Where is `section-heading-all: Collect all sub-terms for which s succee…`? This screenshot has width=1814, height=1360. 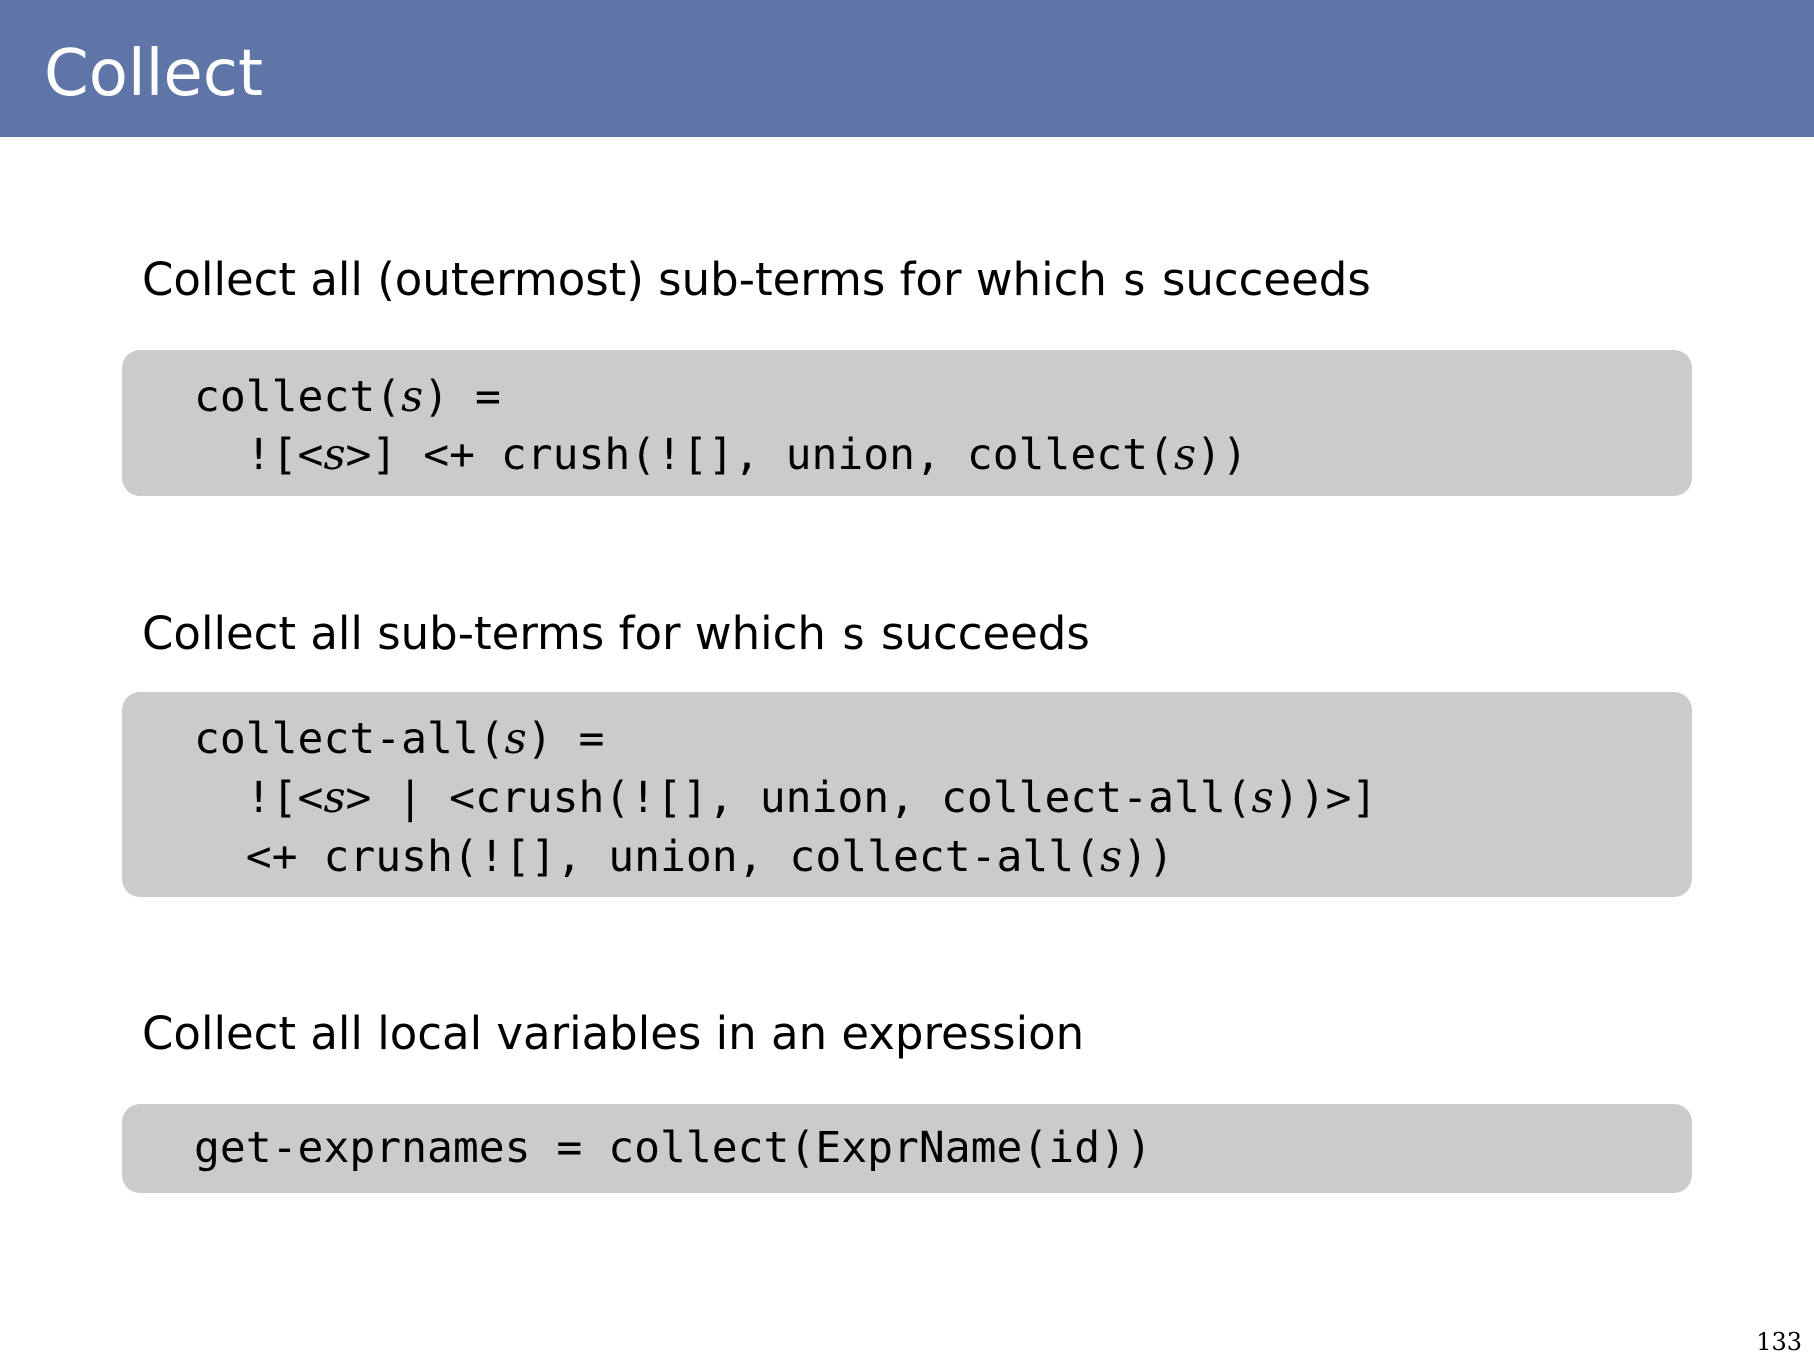 section-heading-all: Collect all sub-terms for which s succee… is located at coordinates (616, 634).